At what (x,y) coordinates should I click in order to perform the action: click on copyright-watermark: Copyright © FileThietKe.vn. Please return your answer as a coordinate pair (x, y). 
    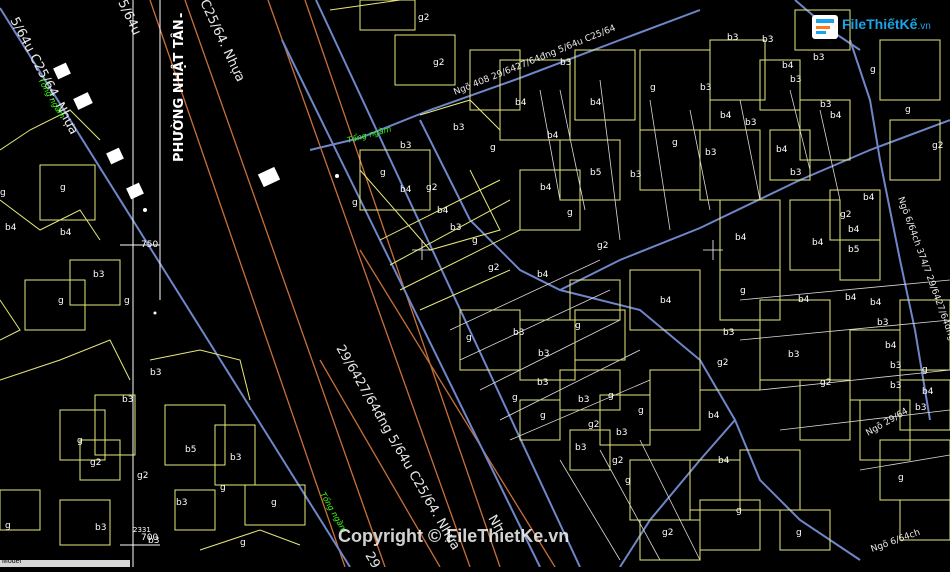
    Looking at the image, I should click on (454, 536).